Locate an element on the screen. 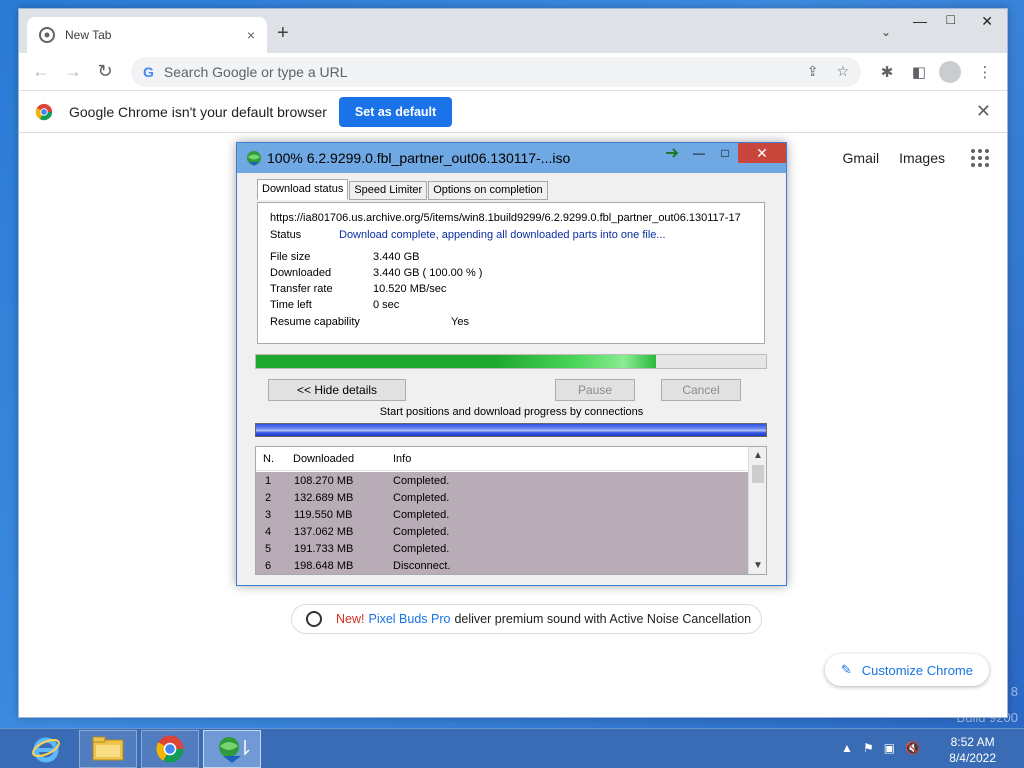 The image size is (1024, 768). tab-speed-limiter: Speed Limiter is located at coordinates (388, 190).